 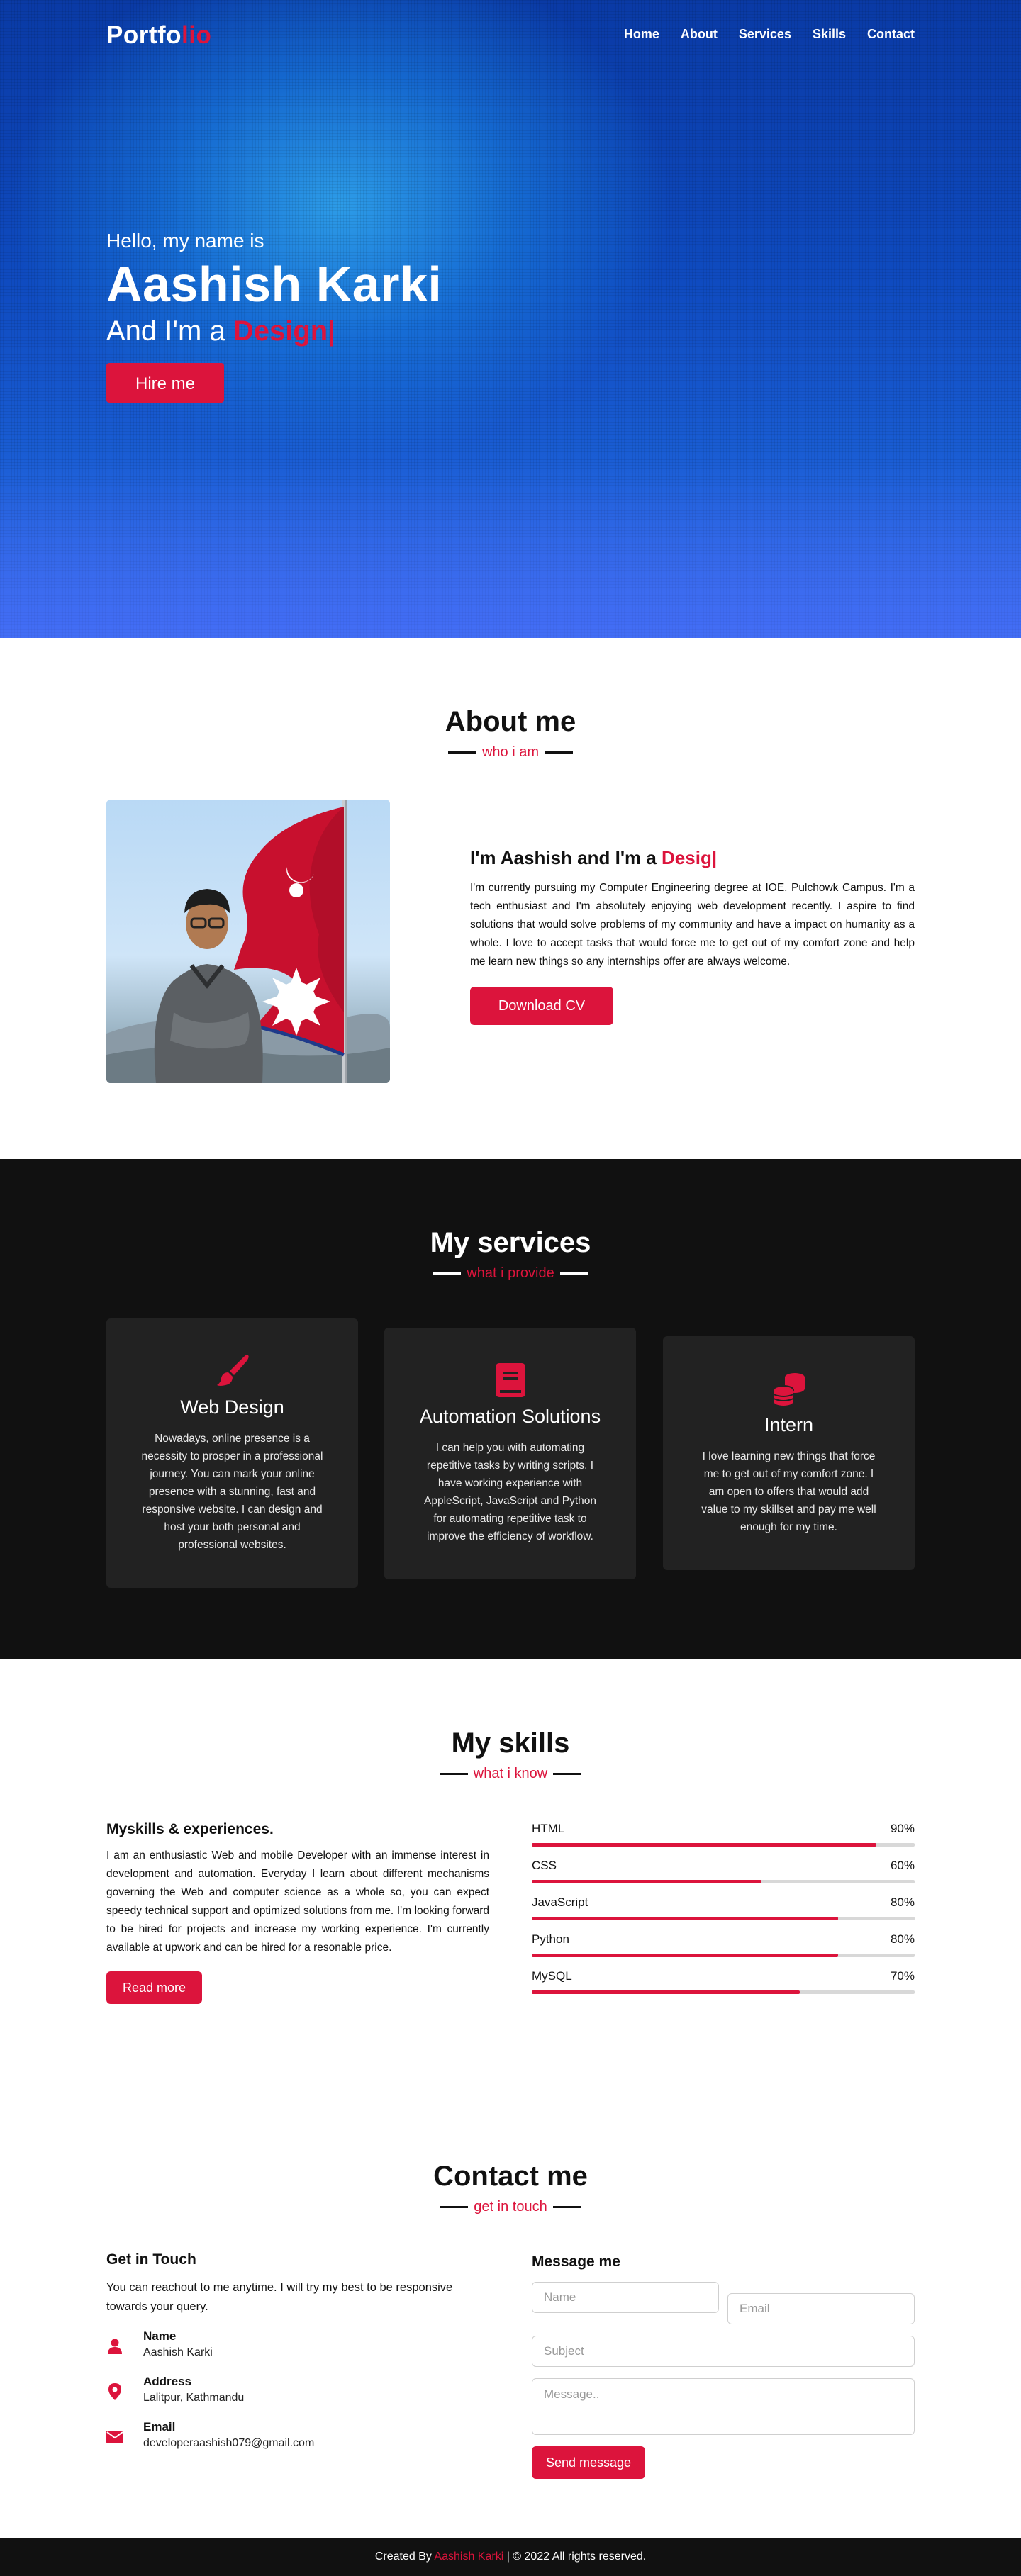 I want to click on contact-row-name: Name Aashish Karki, so click(x=297, y=2352).